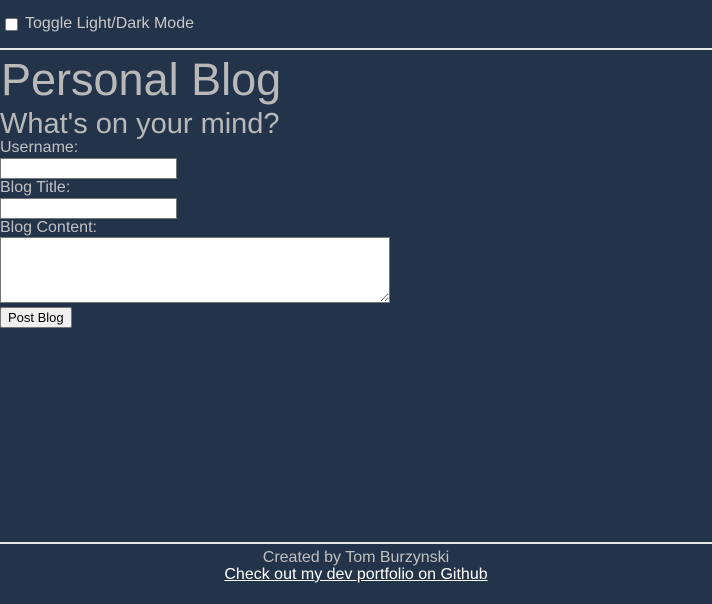 The height and width of the screenshot is (604, 712). What do you see at coordinates (195, 270) in the screenshot?
I see `blog-content-textarea` at bounding box center [195, 270].